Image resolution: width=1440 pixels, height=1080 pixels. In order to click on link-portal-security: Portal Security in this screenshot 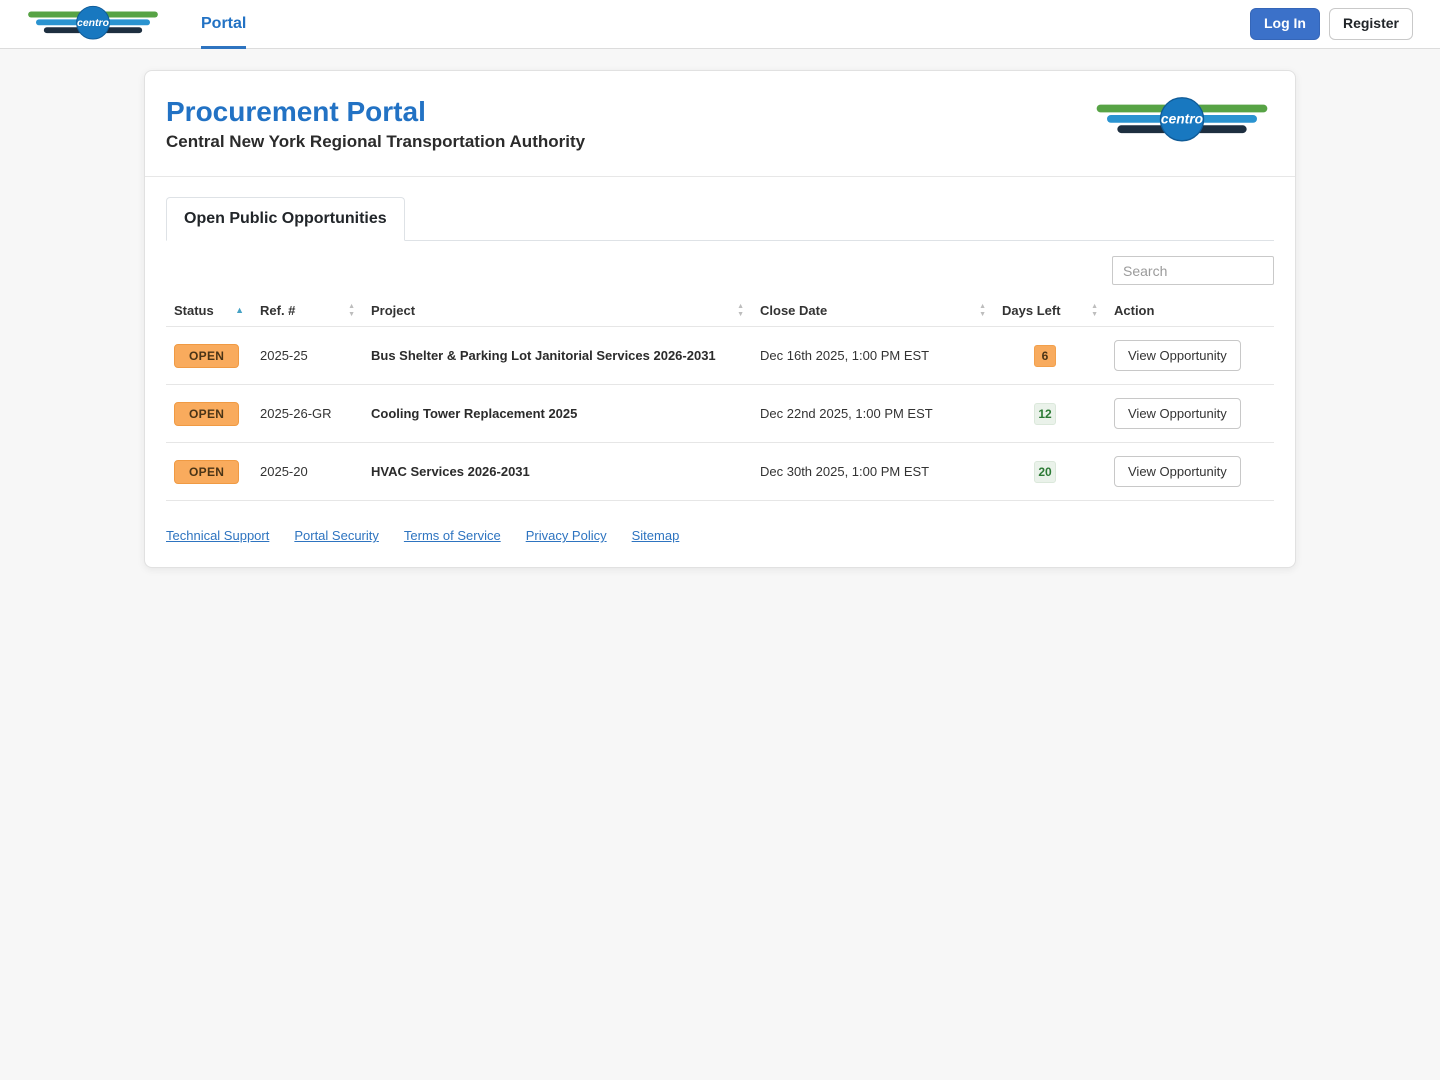, I will do `click(336, 535)`.